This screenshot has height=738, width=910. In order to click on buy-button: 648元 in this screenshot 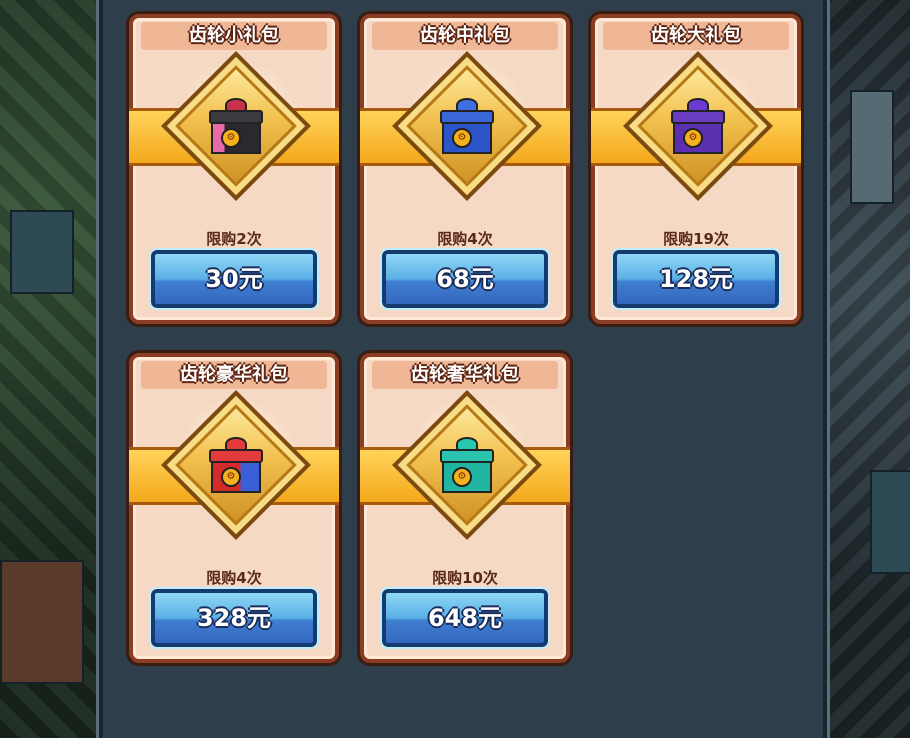, I will do `click(465, 618)`.